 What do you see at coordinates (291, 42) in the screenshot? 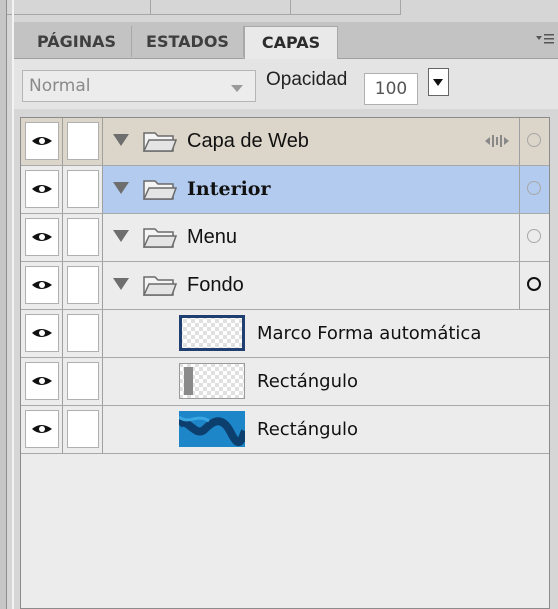
I see `tab-capas: CAPAS` at bounding box center [291, 42].